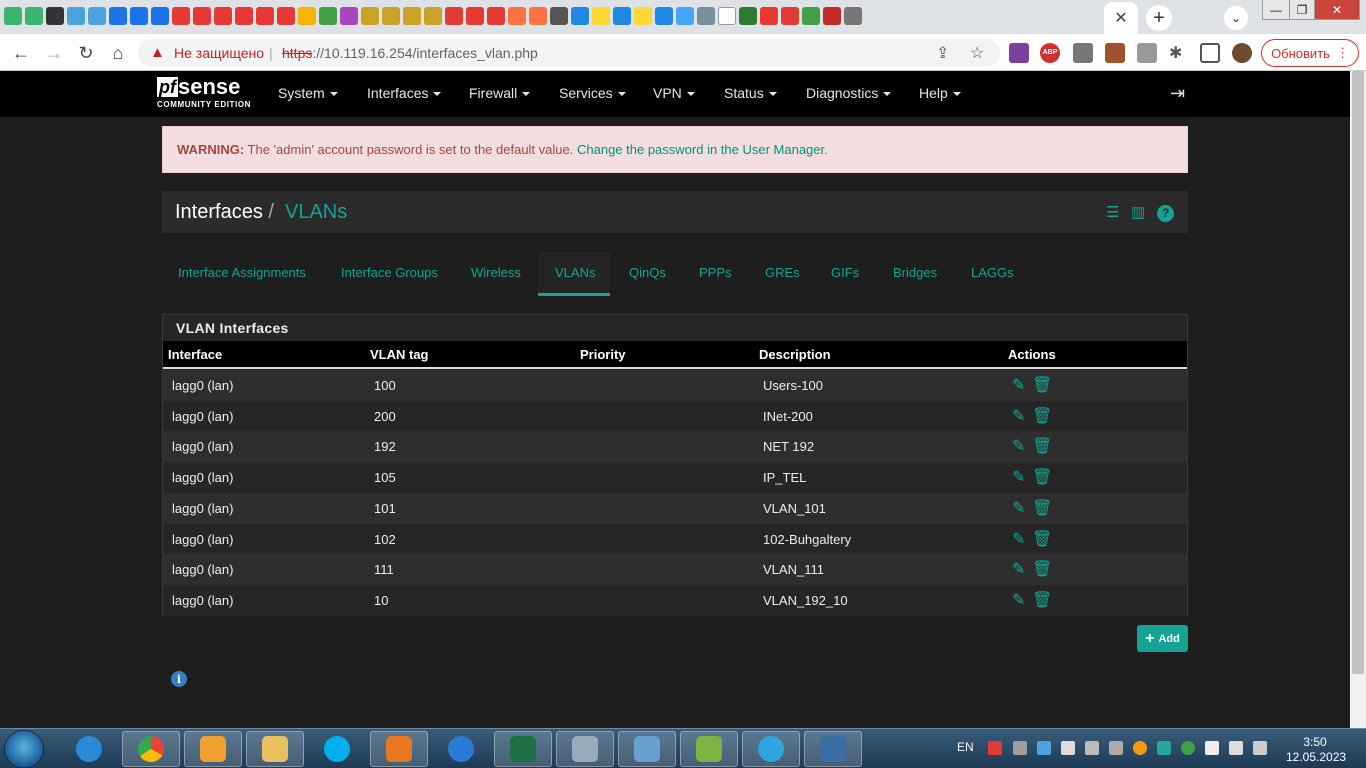  I want to click on tab-bridges: Bridges, so click(915, 272).